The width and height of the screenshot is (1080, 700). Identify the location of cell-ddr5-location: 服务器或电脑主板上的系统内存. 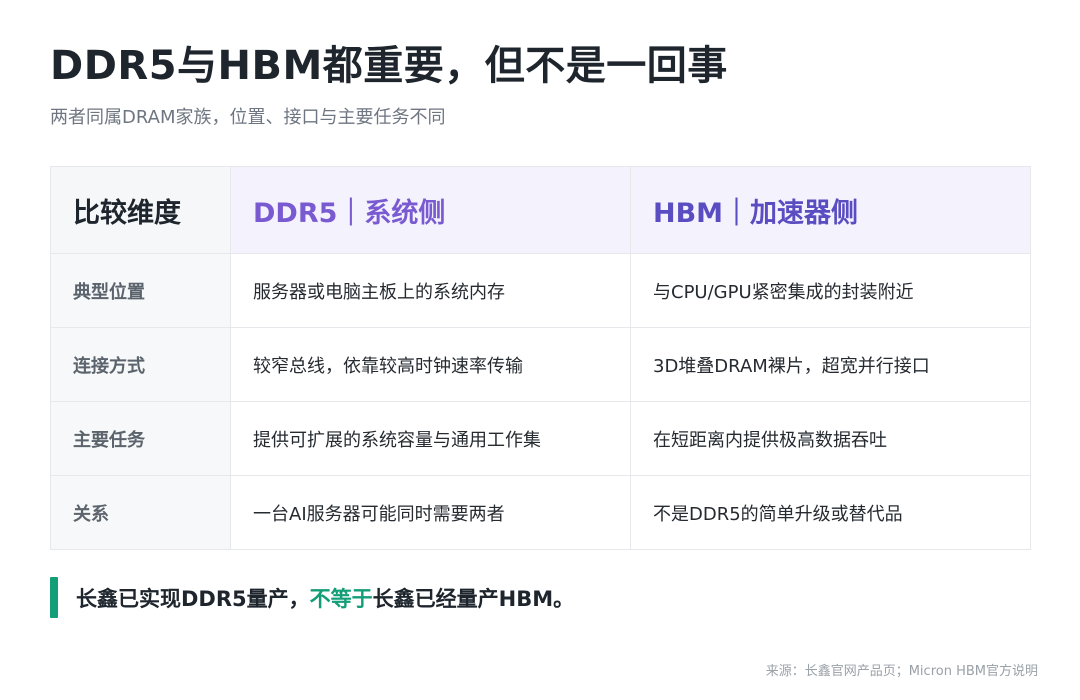
(430, 290).